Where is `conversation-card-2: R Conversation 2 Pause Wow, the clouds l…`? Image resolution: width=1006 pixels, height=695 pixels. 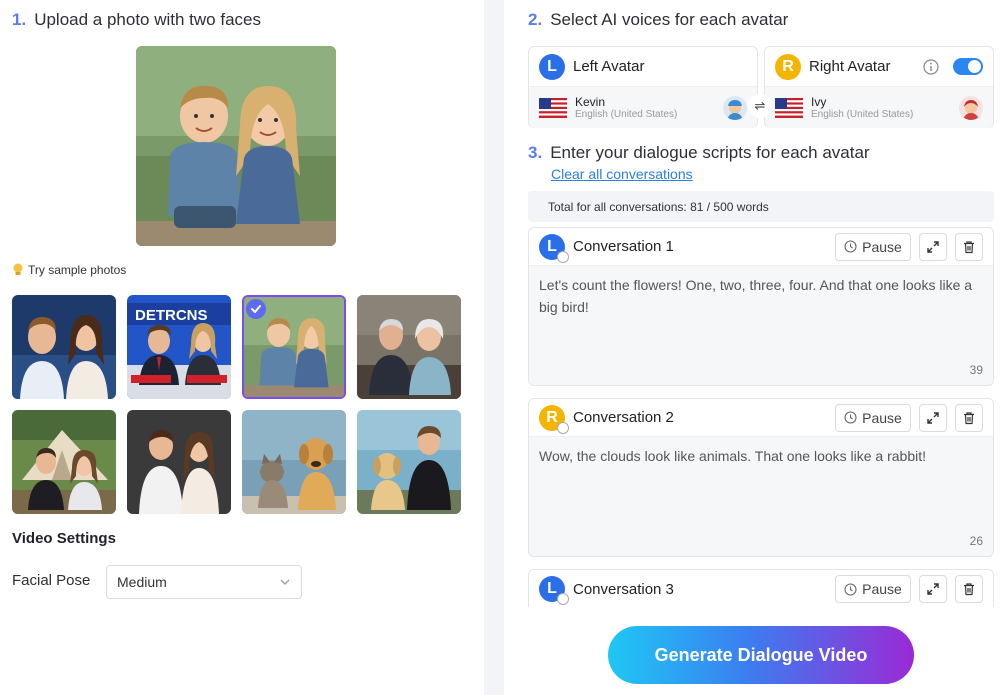
conversation-card-2: R Conversation 2 Pause Wow, the clouds l… is located at coordinates (761, 477).